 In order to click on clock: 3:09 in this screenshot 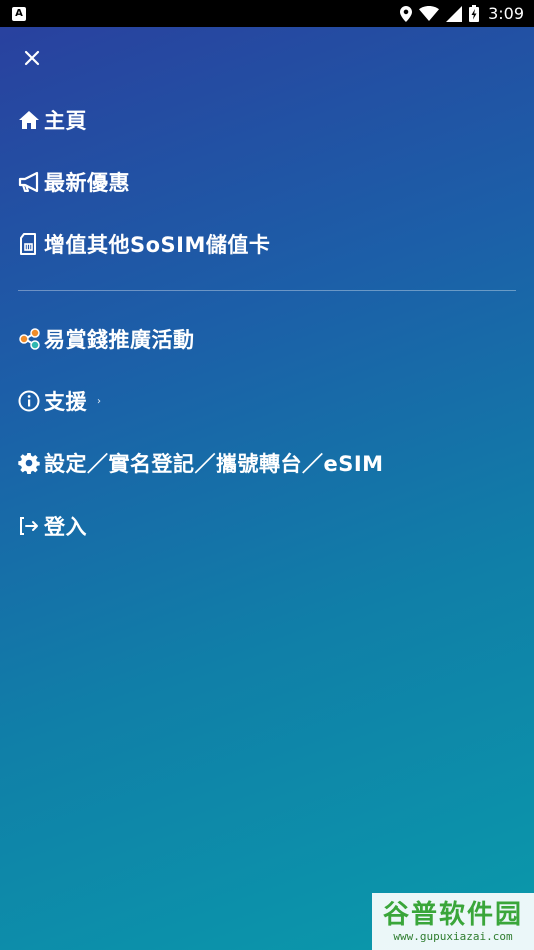, I will do `click(506, 13)`.